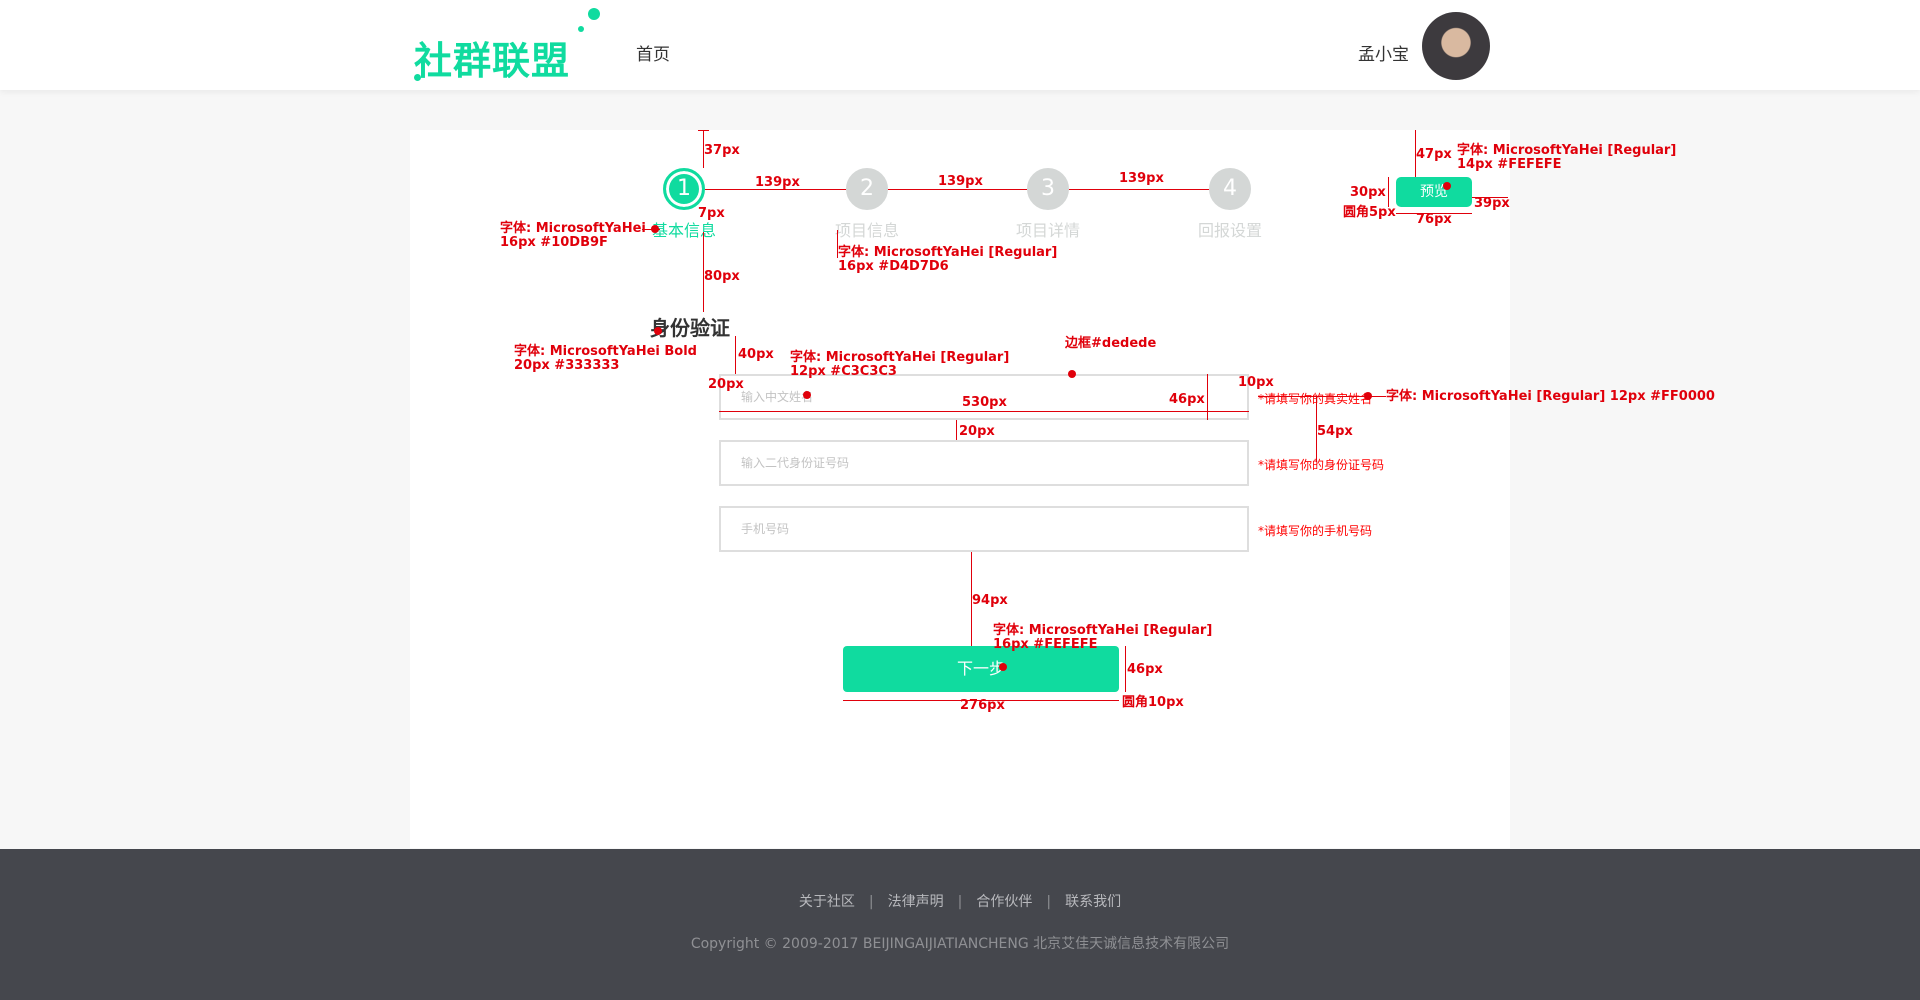 The height and width of the screenshot is (1000, 1920). What do you see at coordinates (1509, 164) in the screenshot?
I see `annotation-label: 14px #FEFEFE` at bounding box center [1509, 164].